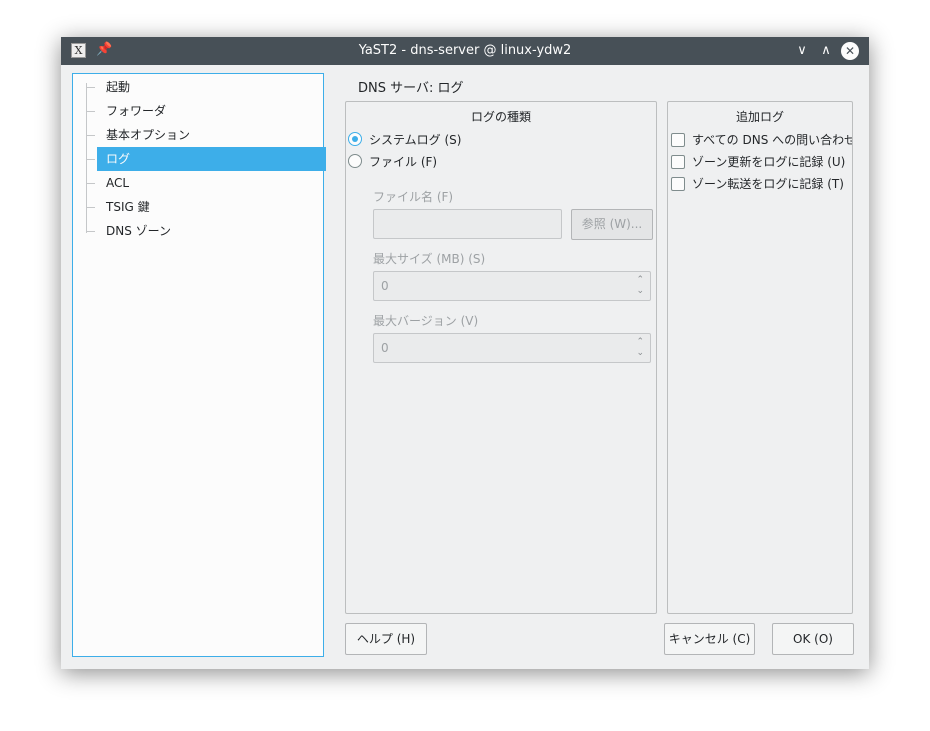 Image resolution: width=930 pixels, height=731 pixels. Describe the element at coordinates (850, 51) in the screenshot. I see `close-icon: ✕` at that location.